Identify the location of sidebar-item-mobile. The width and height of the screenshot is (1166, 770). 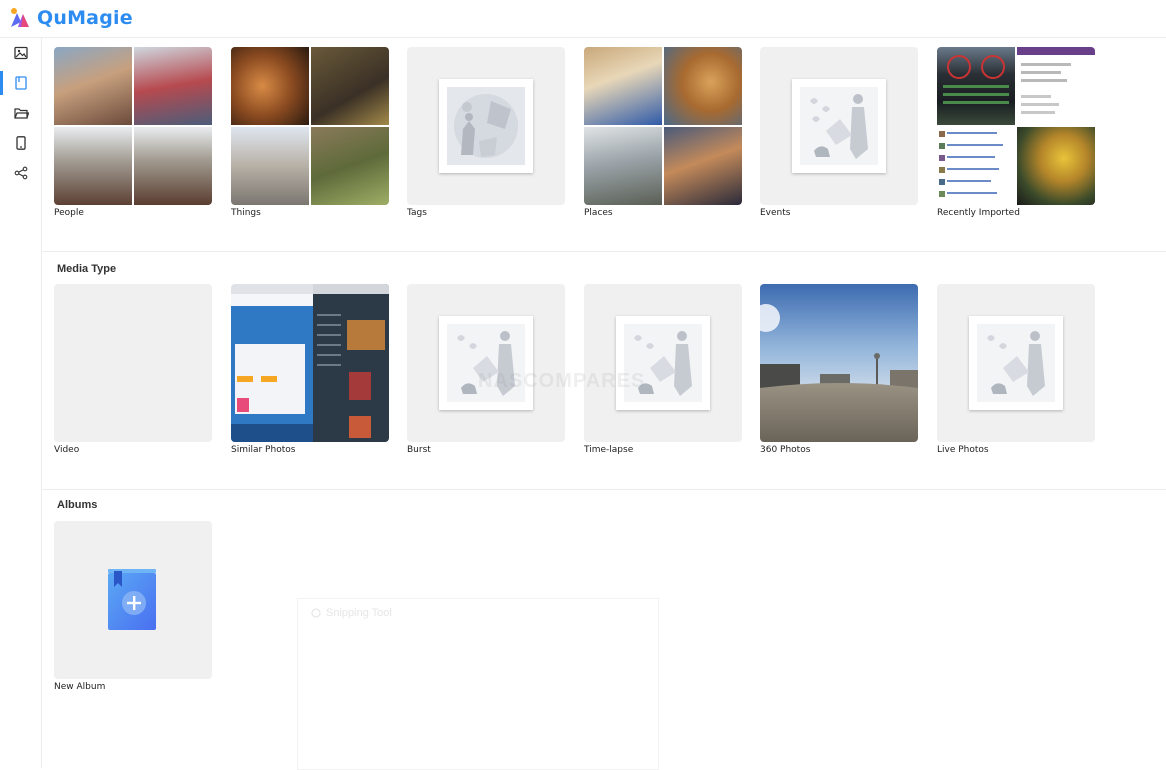
(21, 143).